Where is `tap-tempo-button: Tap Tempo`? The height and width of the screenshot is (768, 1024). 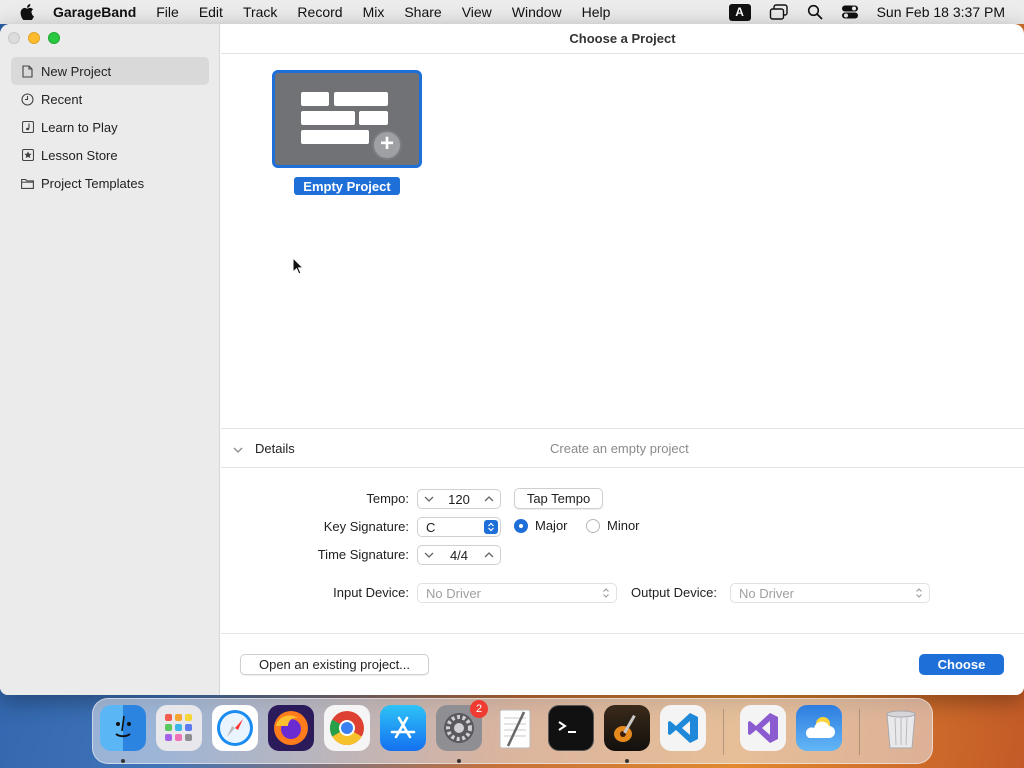 tap-tempo-button: Tap Tempo is located at coordinates (558, 498).